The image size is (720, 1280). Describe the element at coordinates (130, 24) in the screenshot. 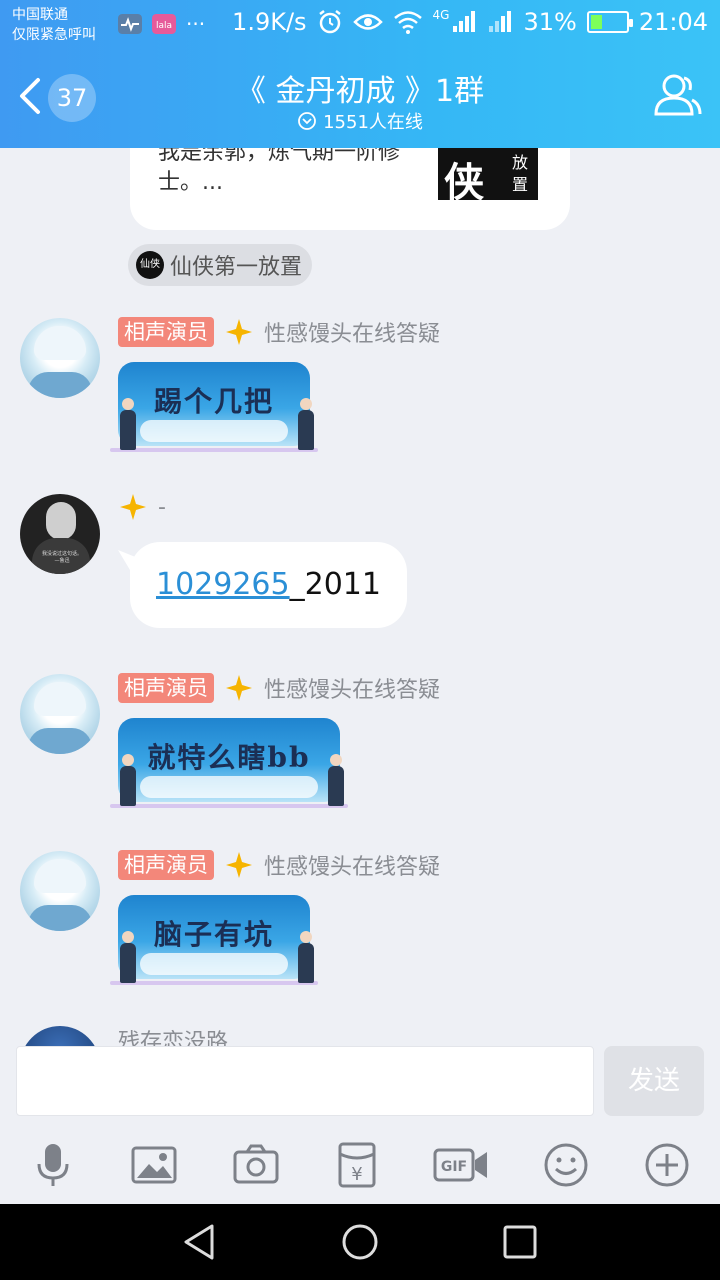

I see `health-app-icon` at that location.